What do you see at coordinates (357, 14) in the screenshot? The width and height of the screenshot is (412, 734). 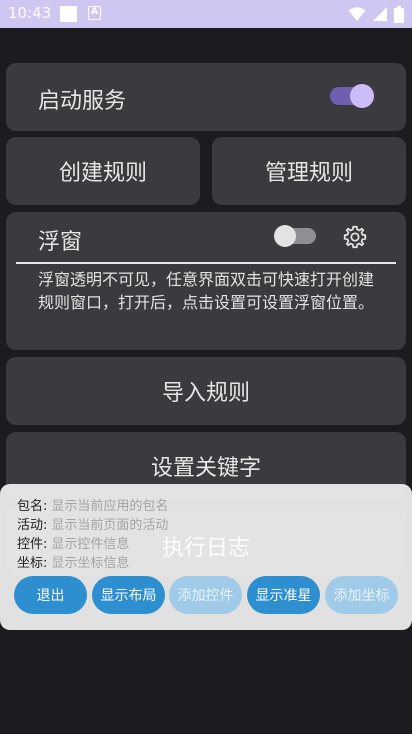 I see `wifi-icon` at bounding box center [357, 14].